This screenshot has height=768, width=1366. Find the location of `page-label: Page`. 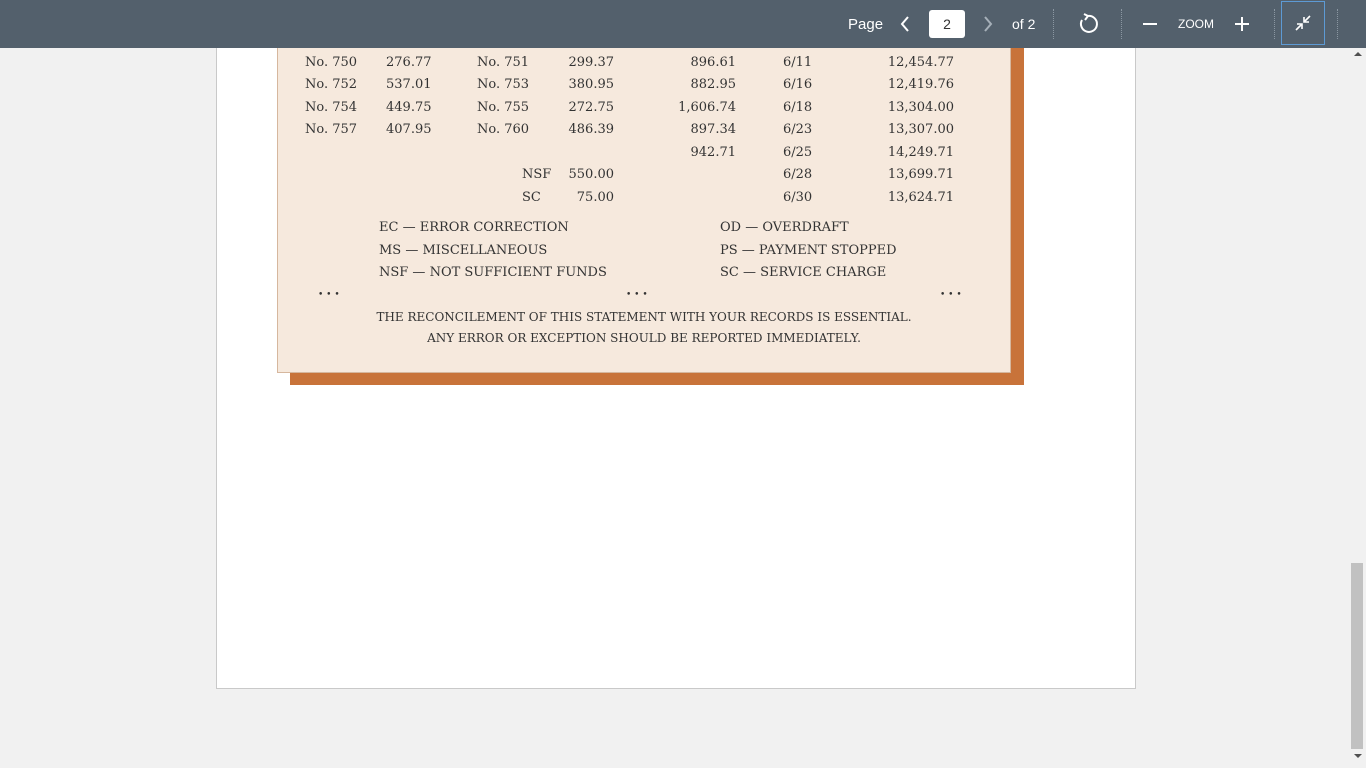

page-label: Page is located at coordinates (866, 24).